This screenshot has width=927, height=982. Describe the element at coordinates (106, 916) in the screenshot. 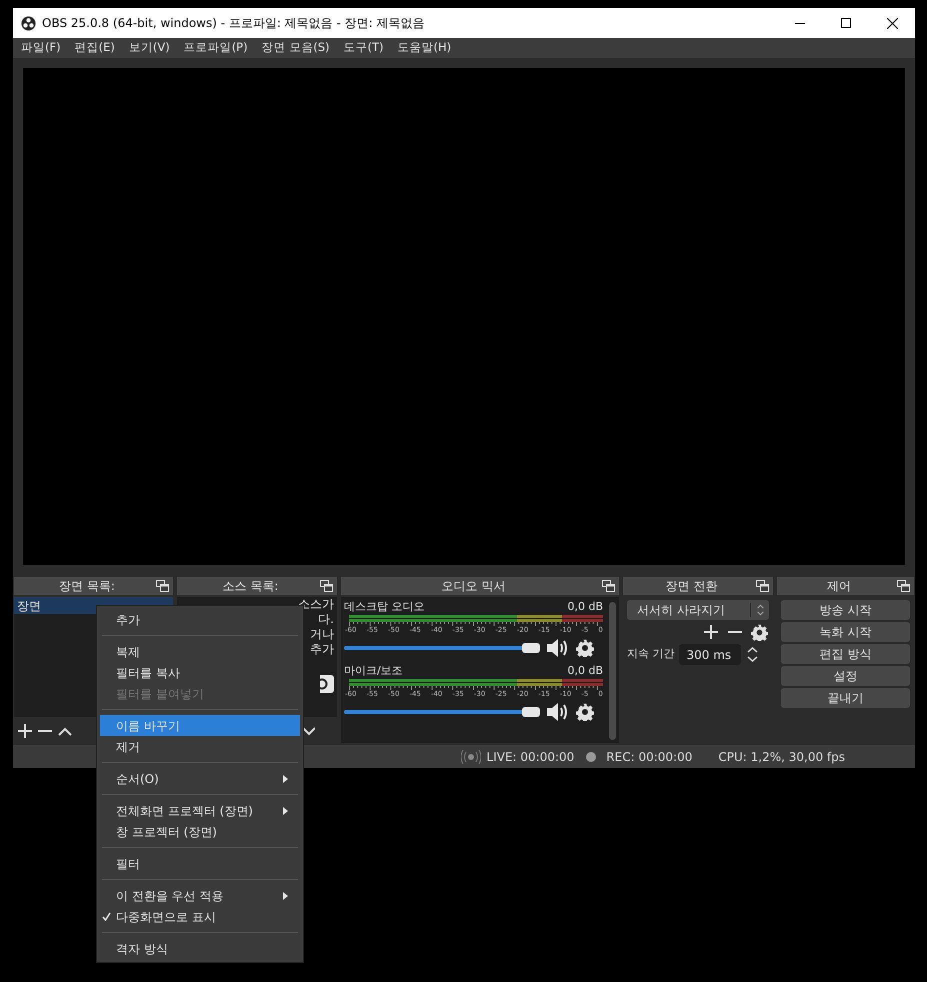

I see `checkmark-icon` at that location.